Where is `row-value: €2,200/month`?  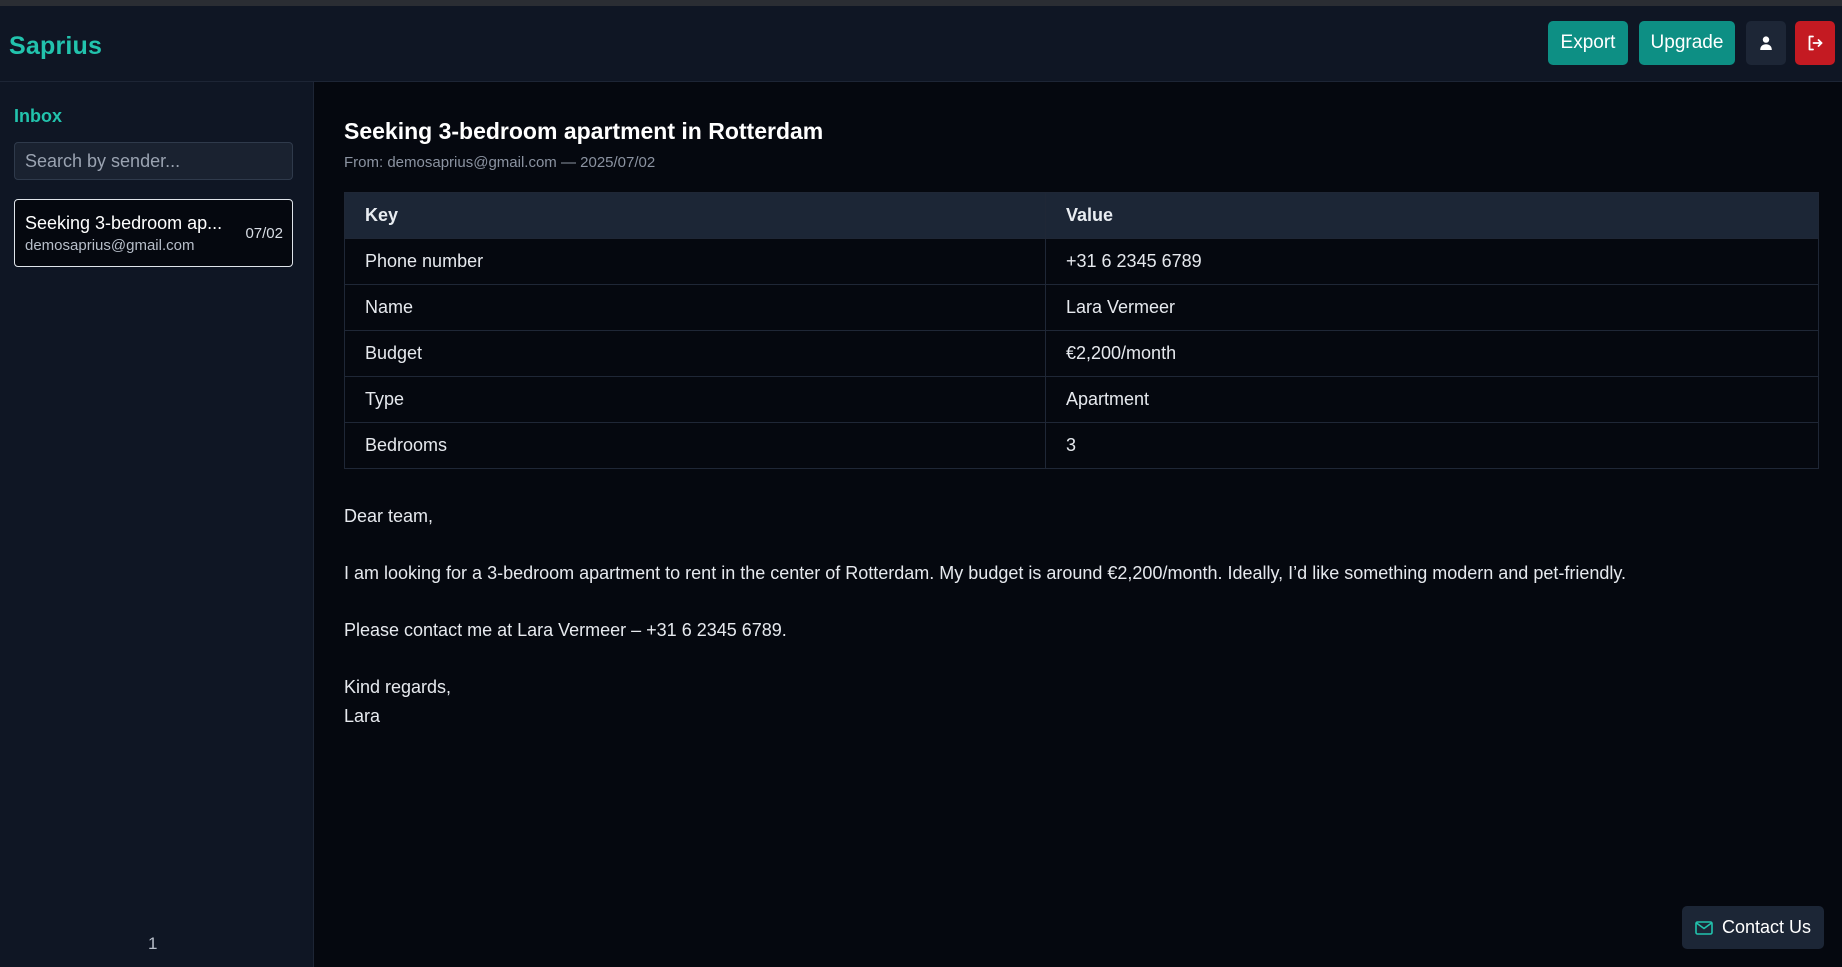 row-value: €2,200/month is located at coordinates (1432, 353).